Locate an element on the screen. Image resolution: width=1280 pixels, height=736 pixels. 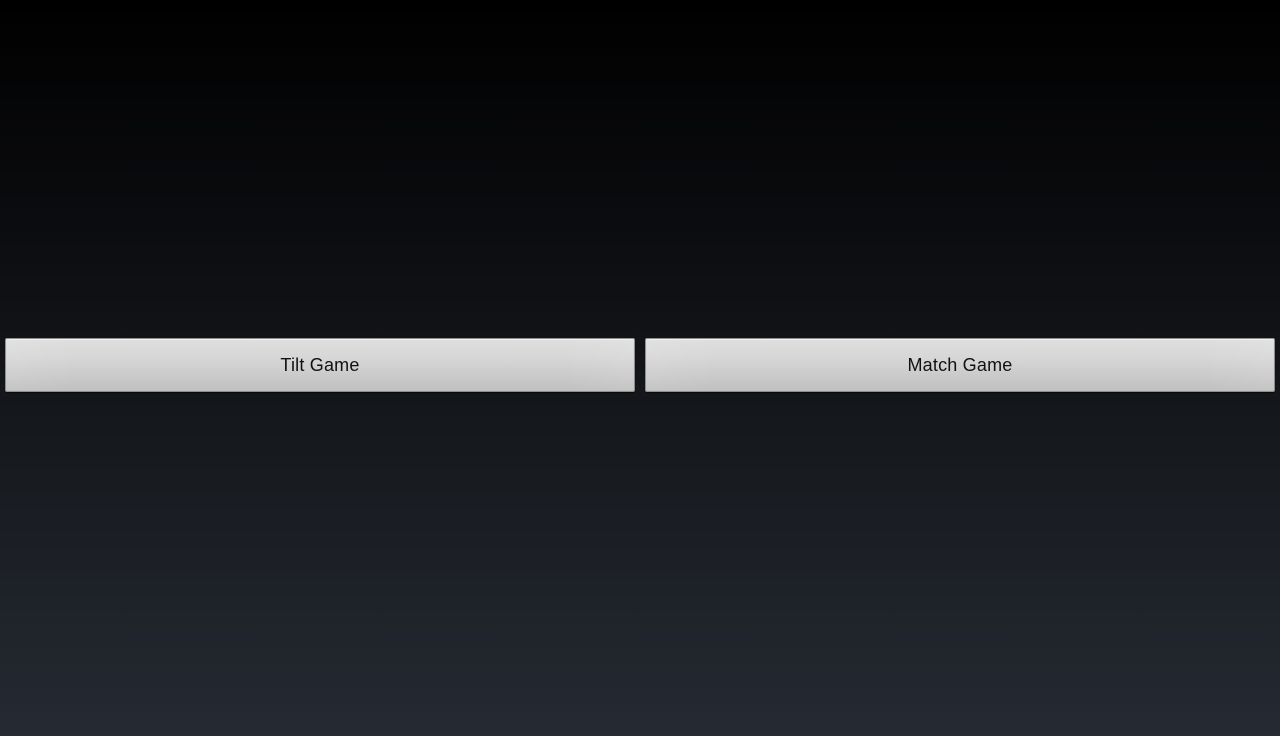
match-game-button-label: Match Game is located at coordinates (960, 364).